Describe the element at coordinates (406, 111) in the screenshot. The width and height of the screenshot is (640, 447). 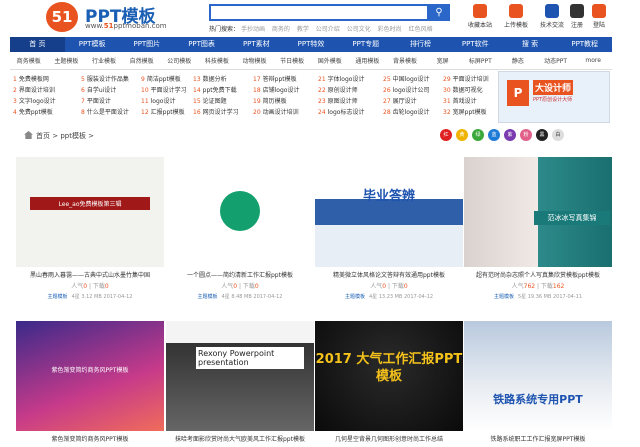
I see `popular-link: 28 齿轮logo设计` at that location.